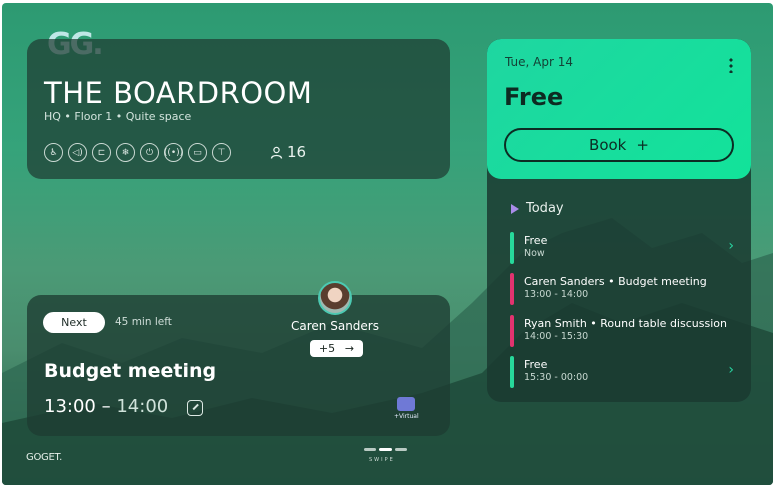 Image resolution: width=776 pixels, height=488 pixels. I want to click on room-subtitle: HQ • Floor 1 • Quite space, so click(118, 116).